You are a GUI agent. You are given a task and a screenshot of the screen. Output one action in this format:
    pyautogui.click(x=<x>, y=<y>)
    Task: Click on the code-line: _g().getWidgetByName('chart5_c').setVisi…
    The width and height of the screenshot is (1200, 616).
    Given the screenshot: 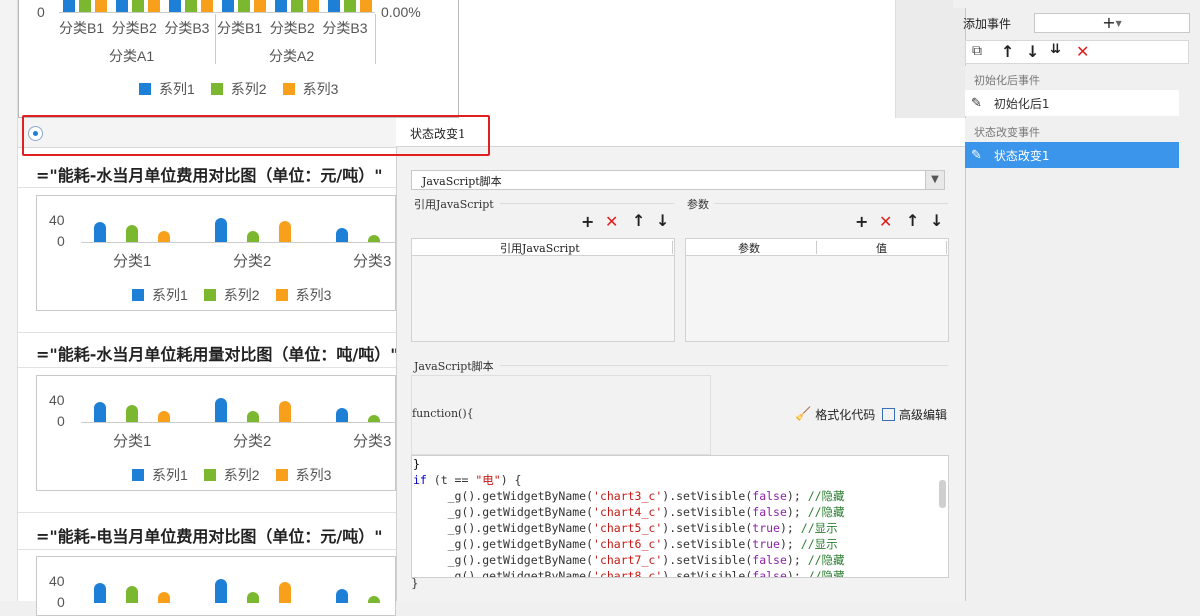 What is the action you would take?
    pyautogui.click(x=625, y=528)
    